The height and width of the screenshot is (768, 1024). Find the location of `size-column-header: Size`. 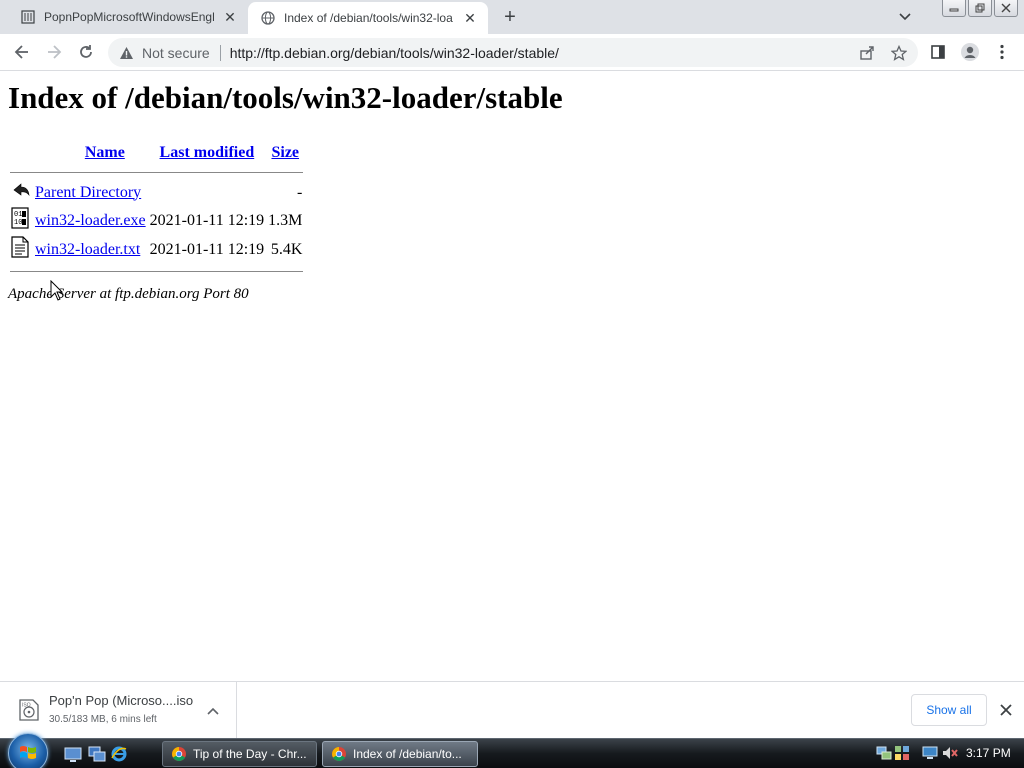

size-column-header: Size is located at coordinates (285, 153).